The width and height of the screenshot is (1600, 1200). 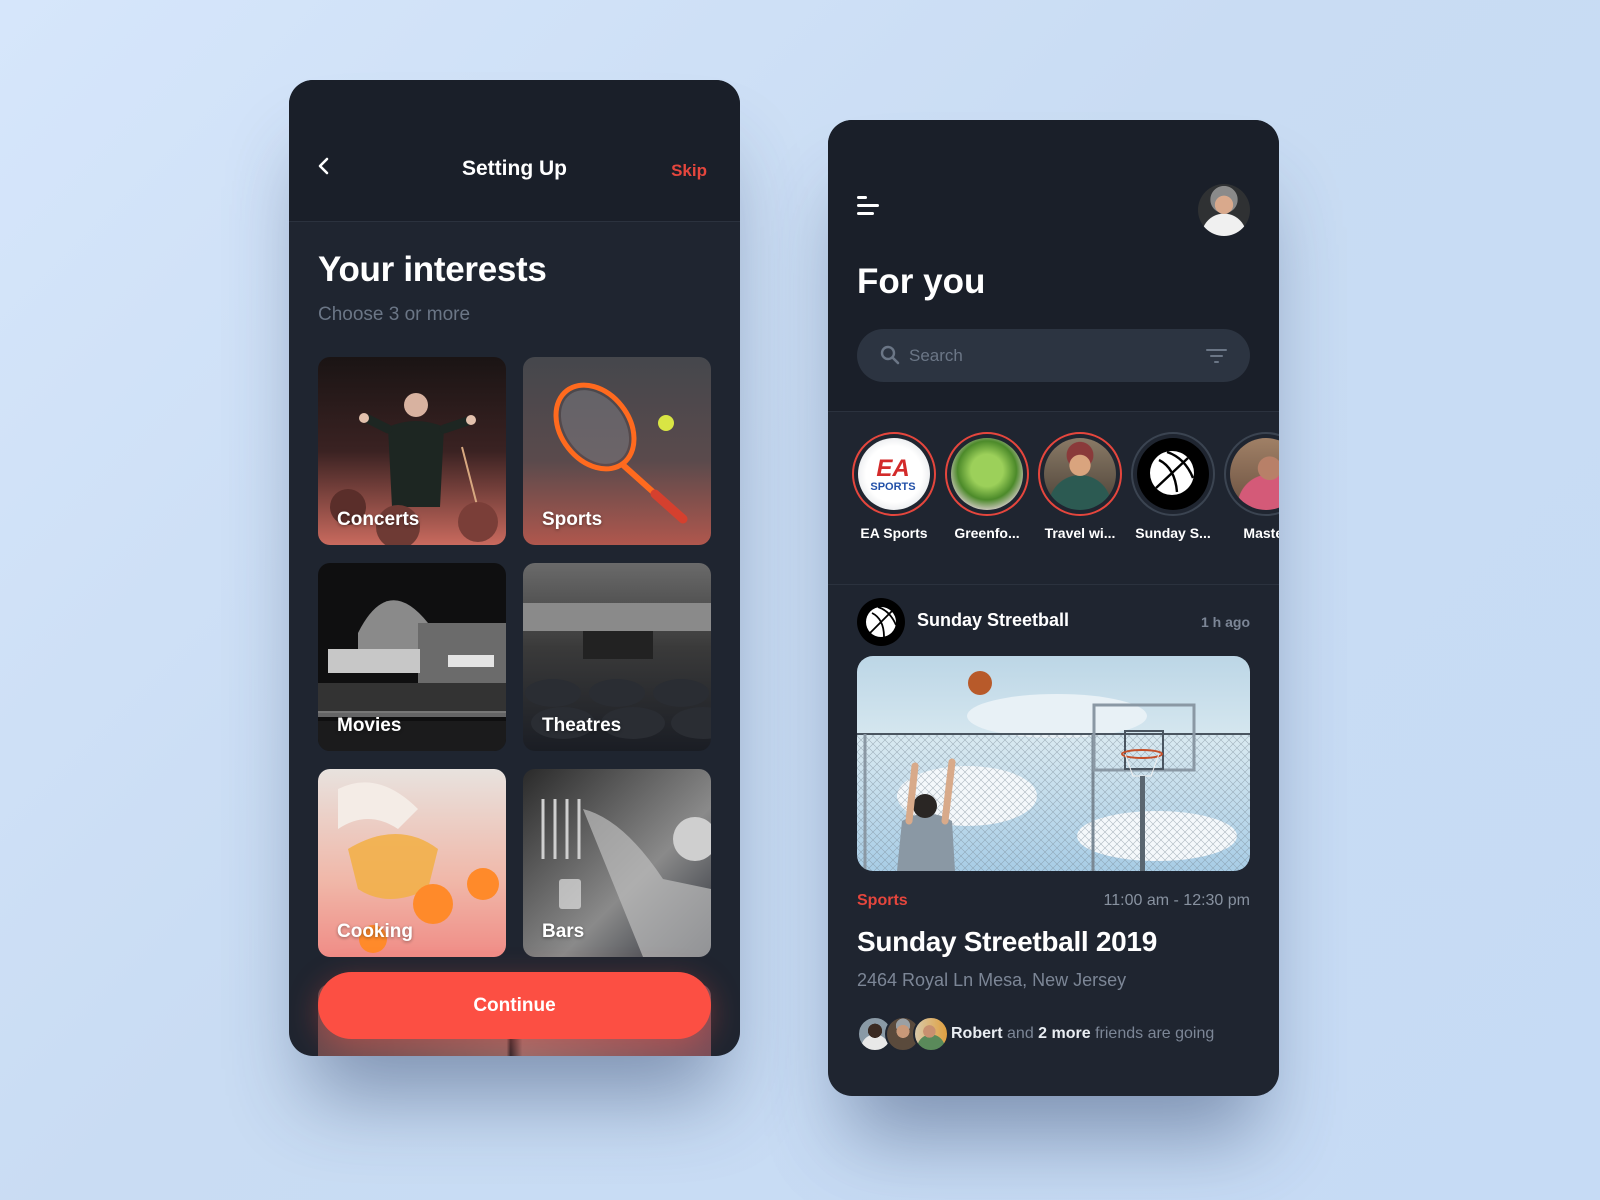 I want to click on basketball-icon, so click(x=881, y=622).